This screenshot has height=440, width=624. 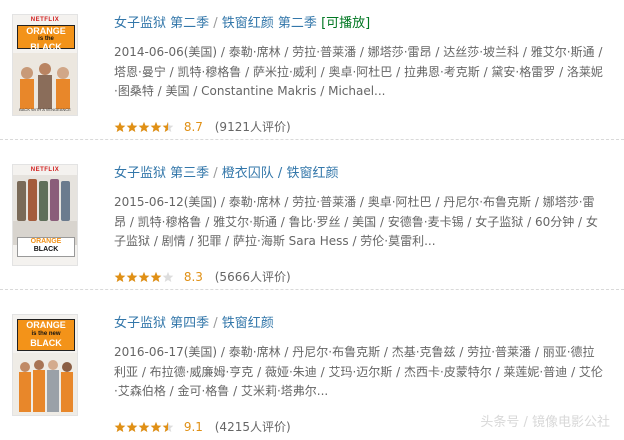 I want to click on rating-count: (5666人评价), so click(x=252, y=276).